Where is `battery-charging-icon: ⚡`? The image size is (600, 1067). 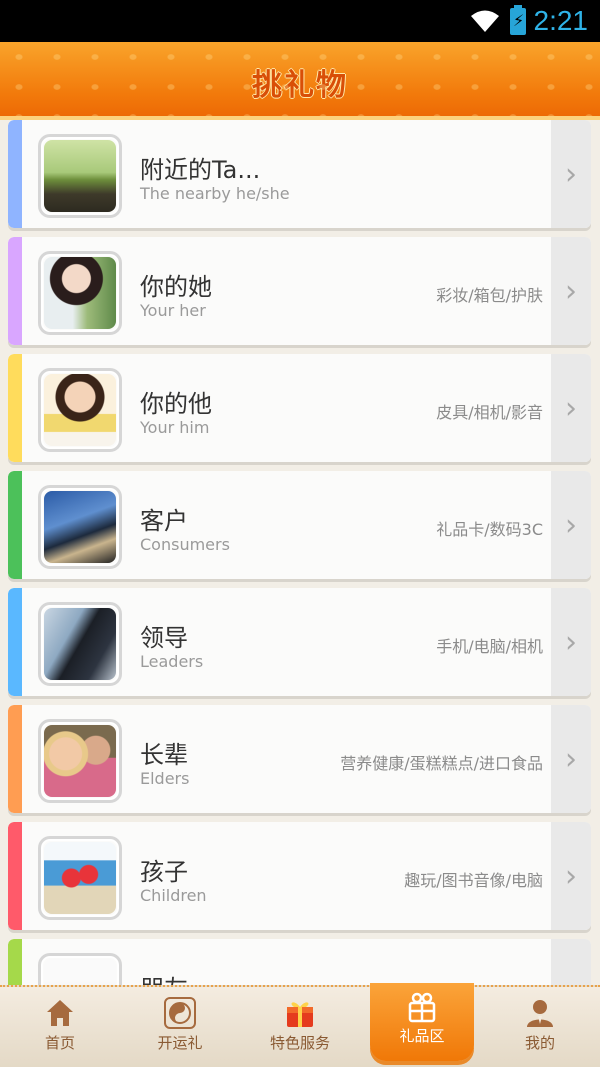
battery-charging-icon: ⚡ is located at coordinates (518, 20).